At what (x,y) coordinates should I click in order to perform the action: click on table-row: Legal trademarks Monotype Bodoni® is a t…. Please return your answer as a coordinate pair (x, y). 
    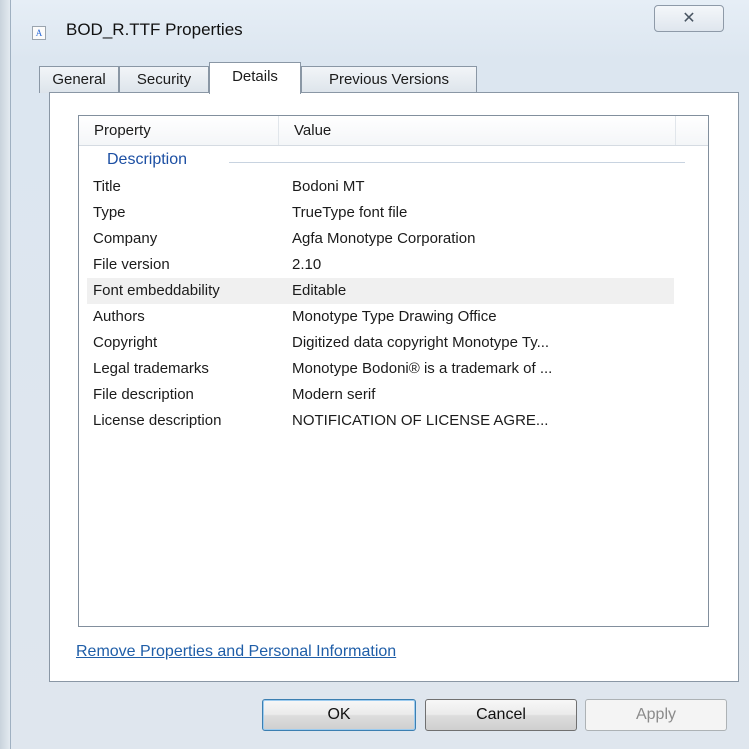
    Looking at the image, I should click on (393, 369).